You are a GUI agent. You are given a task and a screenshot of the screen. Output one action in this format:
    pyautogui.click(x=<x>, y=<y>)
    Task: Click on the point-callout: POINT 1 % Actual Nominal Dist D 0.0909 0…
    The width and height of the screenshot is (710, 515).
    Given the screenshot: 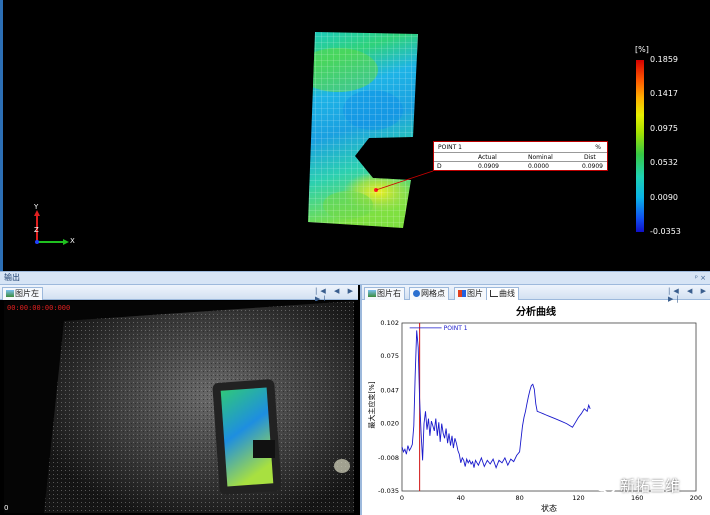 What is the action you would take?
    pyautogui.click(x=520, y=156)
    